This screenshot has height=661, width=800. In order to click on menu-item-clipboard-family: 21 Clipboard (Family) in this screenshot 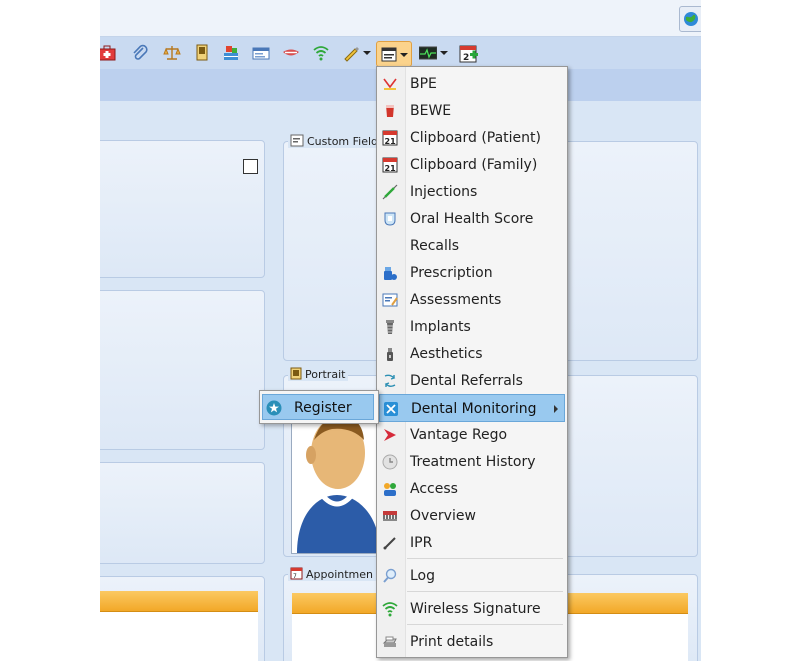, I will do `click(472, 165)`.